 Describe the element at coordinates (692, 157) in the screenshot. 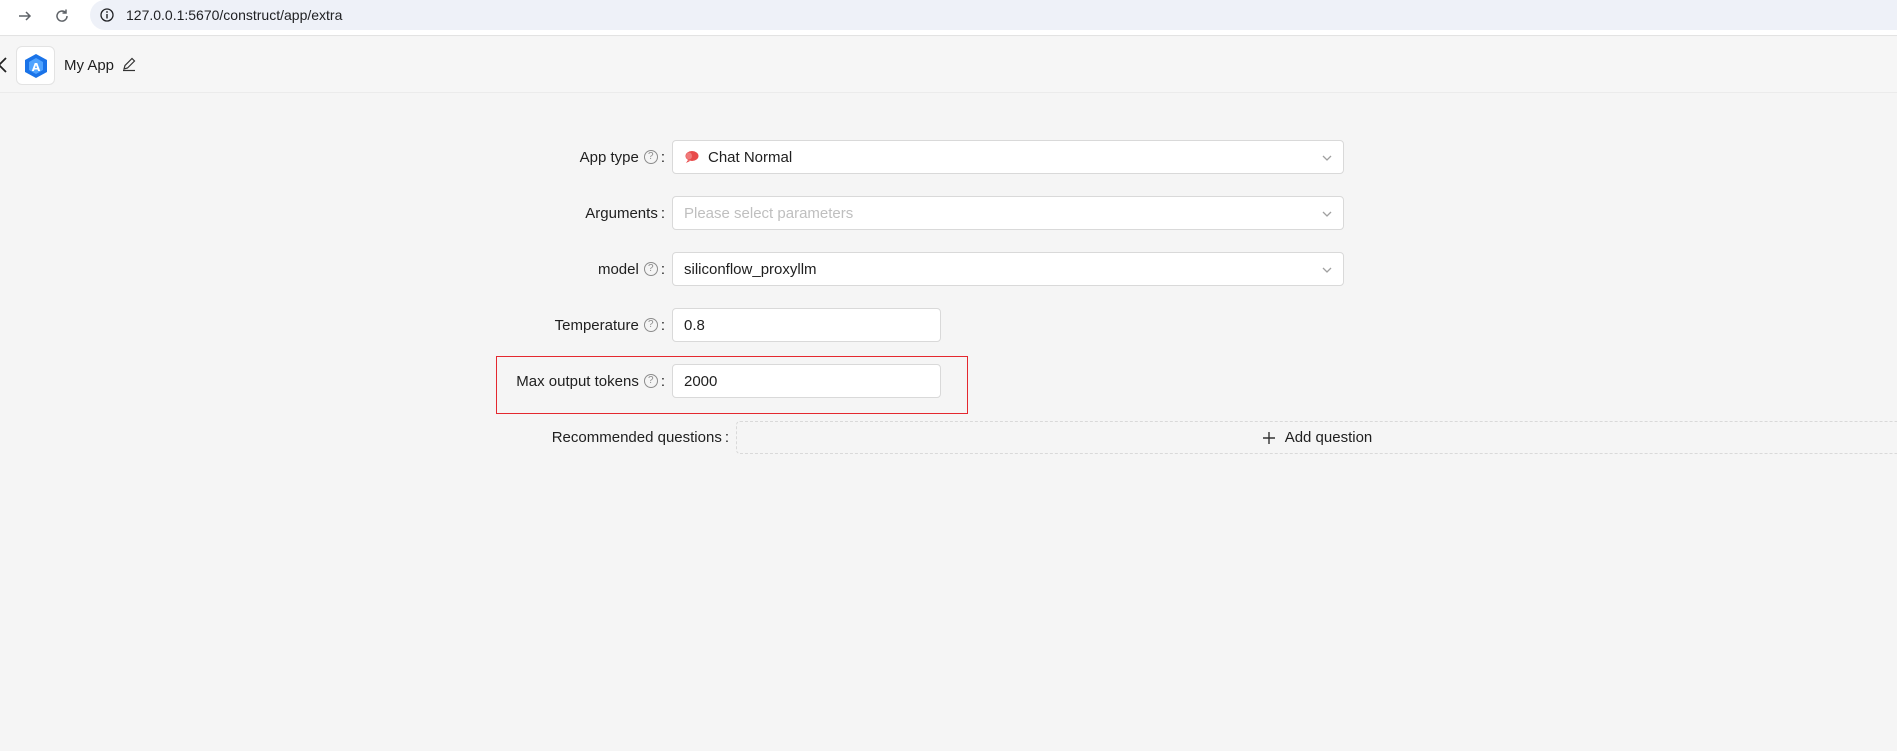

I see `chat-normal-icon` at that location.